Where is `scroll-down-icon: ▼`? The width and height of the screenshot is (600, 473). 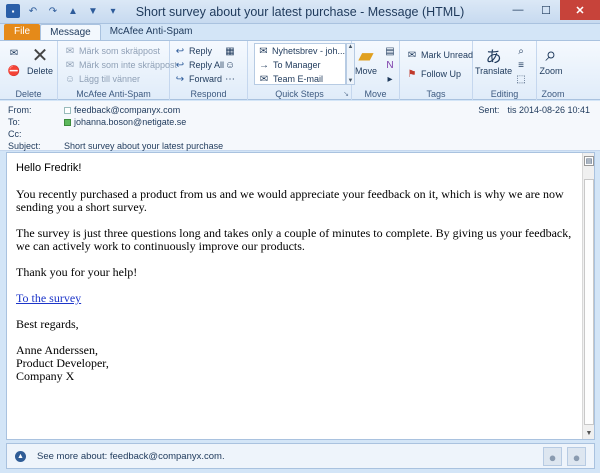 scroll-down-icon: ▼ is located at coordinates (589, 433).